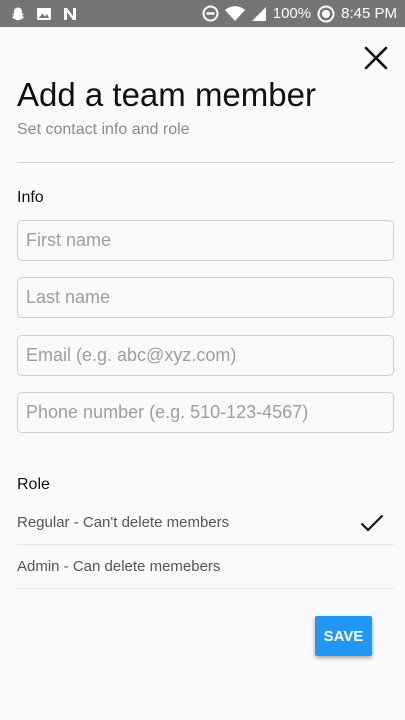 Image resolution: width=405 pixels, height=720 pixels. Describe the element at coordinates (119, 566) in the screenshot. I see `role-option-label: Admin - Can delete memebers` at that location.